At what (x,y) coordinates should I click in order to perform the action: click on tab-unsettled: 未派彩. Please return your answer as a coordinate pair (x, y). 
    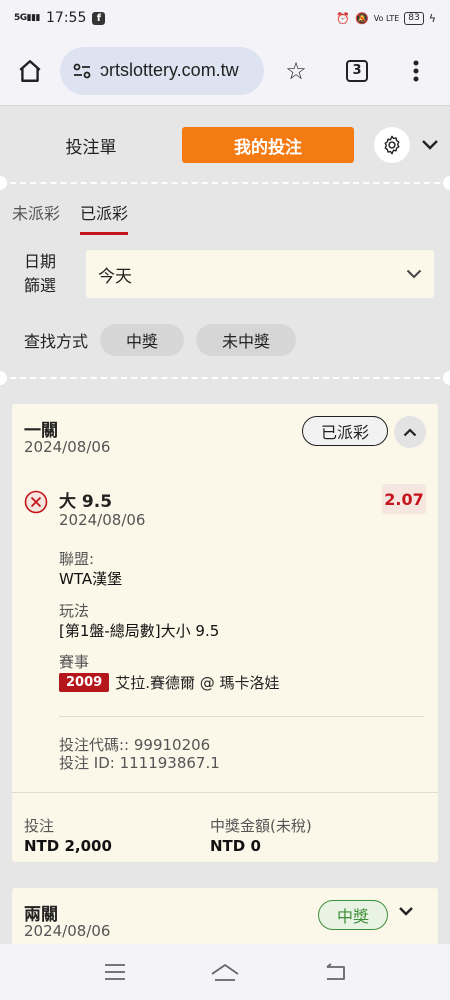
    Looking at the image, I should click on (36, 217).